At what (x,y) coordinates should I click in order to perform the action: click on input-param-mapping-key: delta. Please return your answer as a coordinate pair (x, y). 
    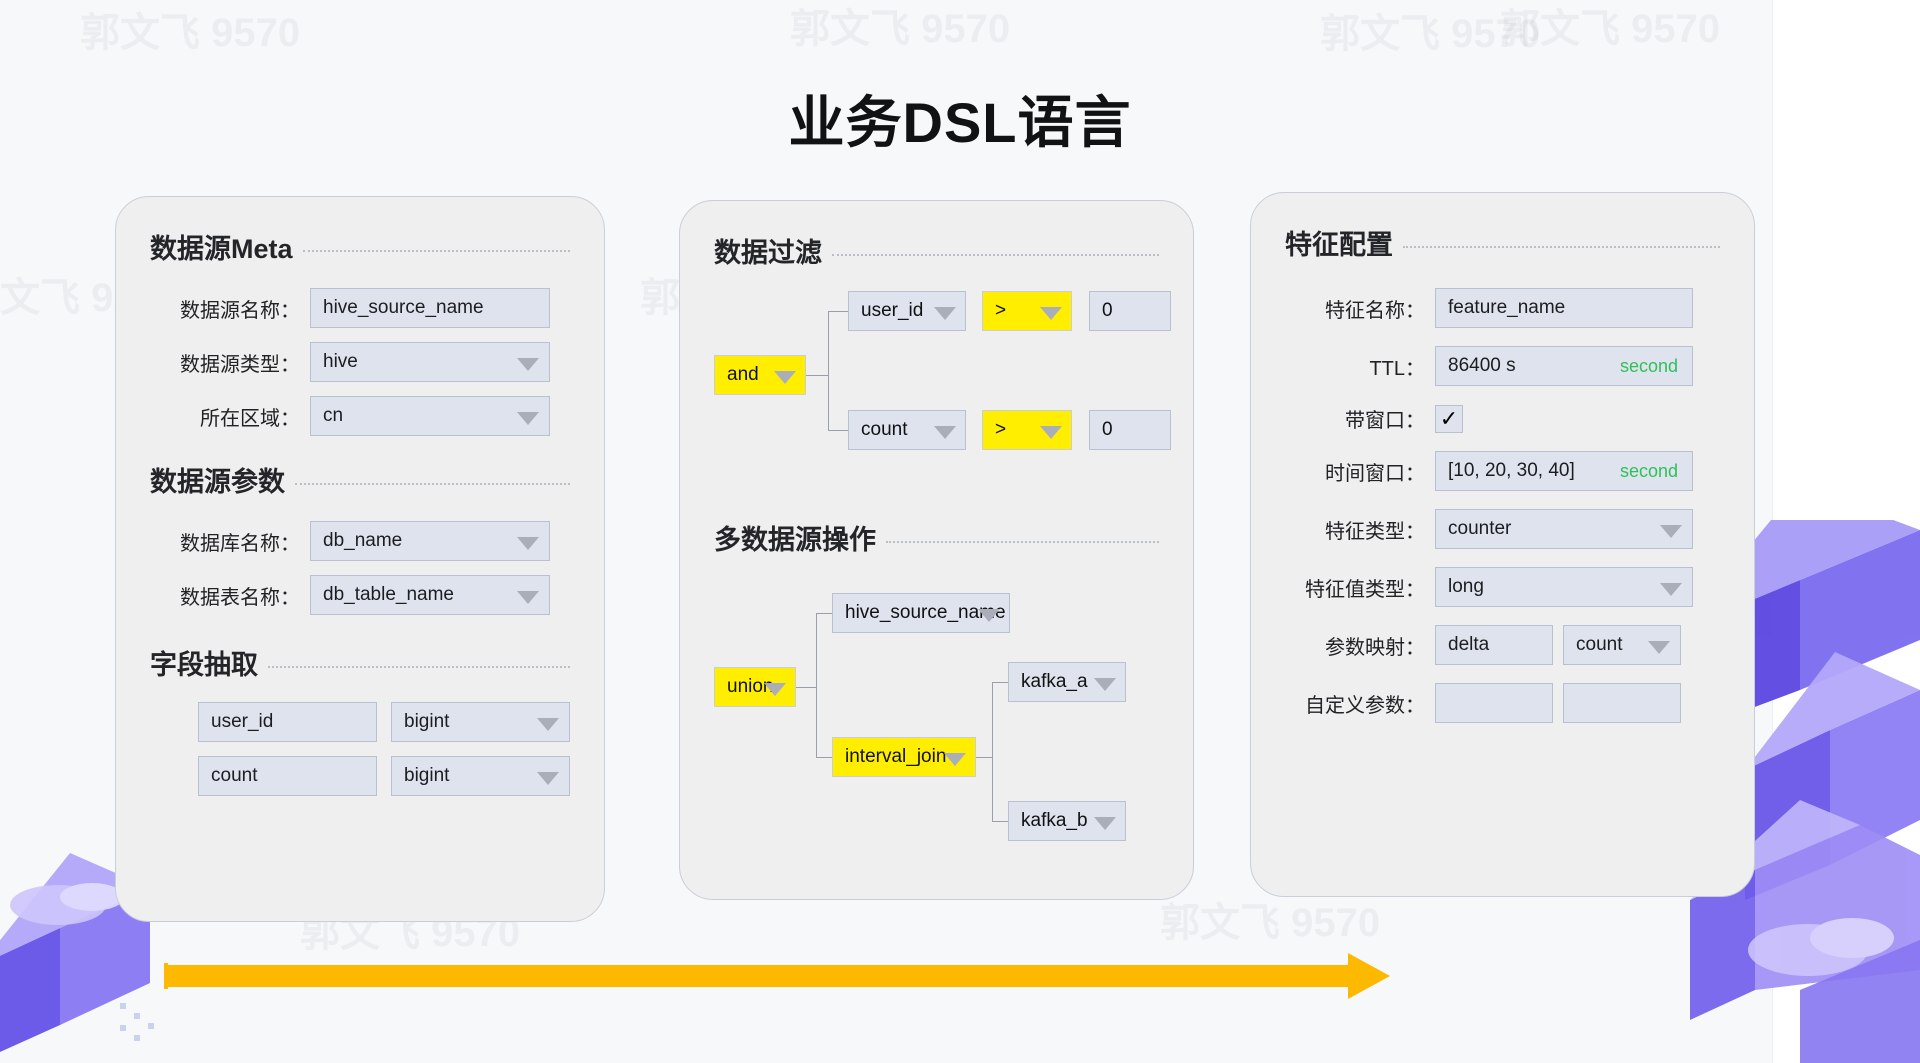
    Looking at the image, I should click on (1494, 645).